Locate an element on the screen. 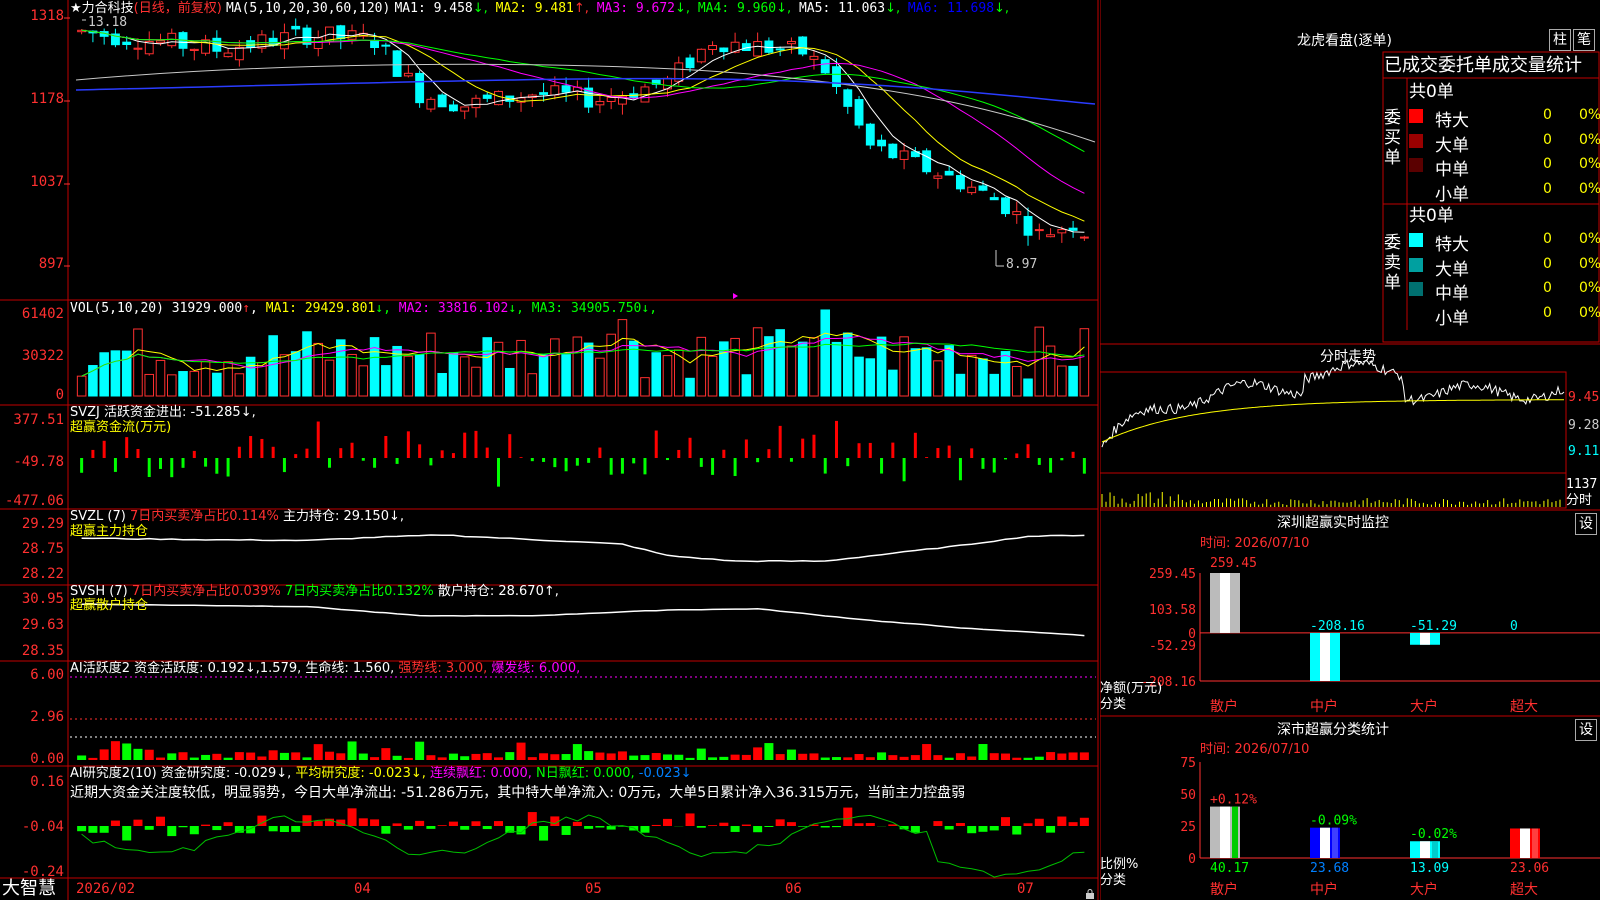  sell-total: 共0单 is located at coordinates (1431, 216).